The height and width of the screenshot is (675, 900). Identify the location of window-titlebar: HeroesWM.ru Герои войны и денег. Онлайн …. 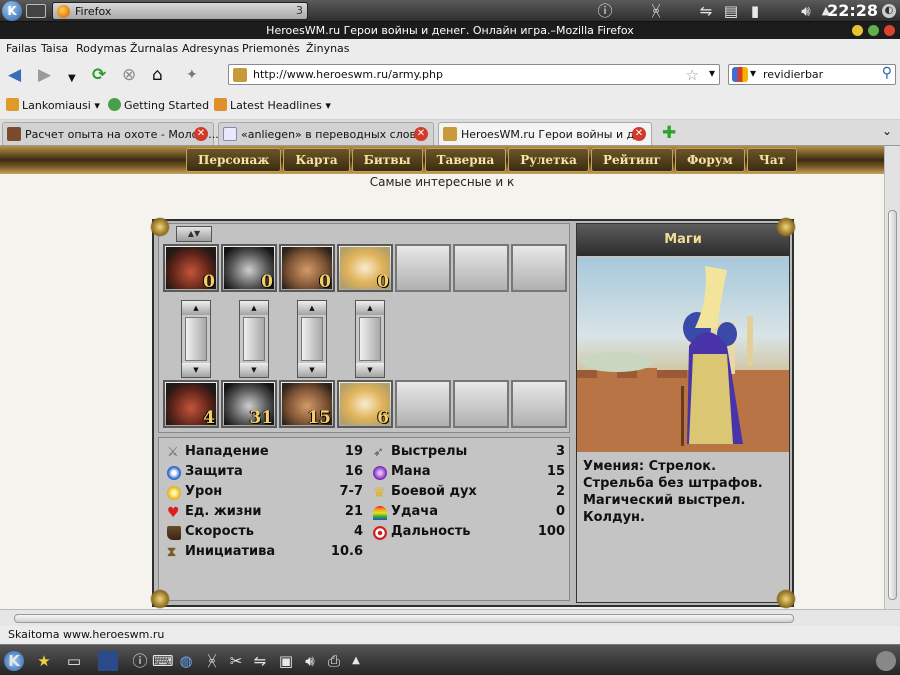
(450, 30).